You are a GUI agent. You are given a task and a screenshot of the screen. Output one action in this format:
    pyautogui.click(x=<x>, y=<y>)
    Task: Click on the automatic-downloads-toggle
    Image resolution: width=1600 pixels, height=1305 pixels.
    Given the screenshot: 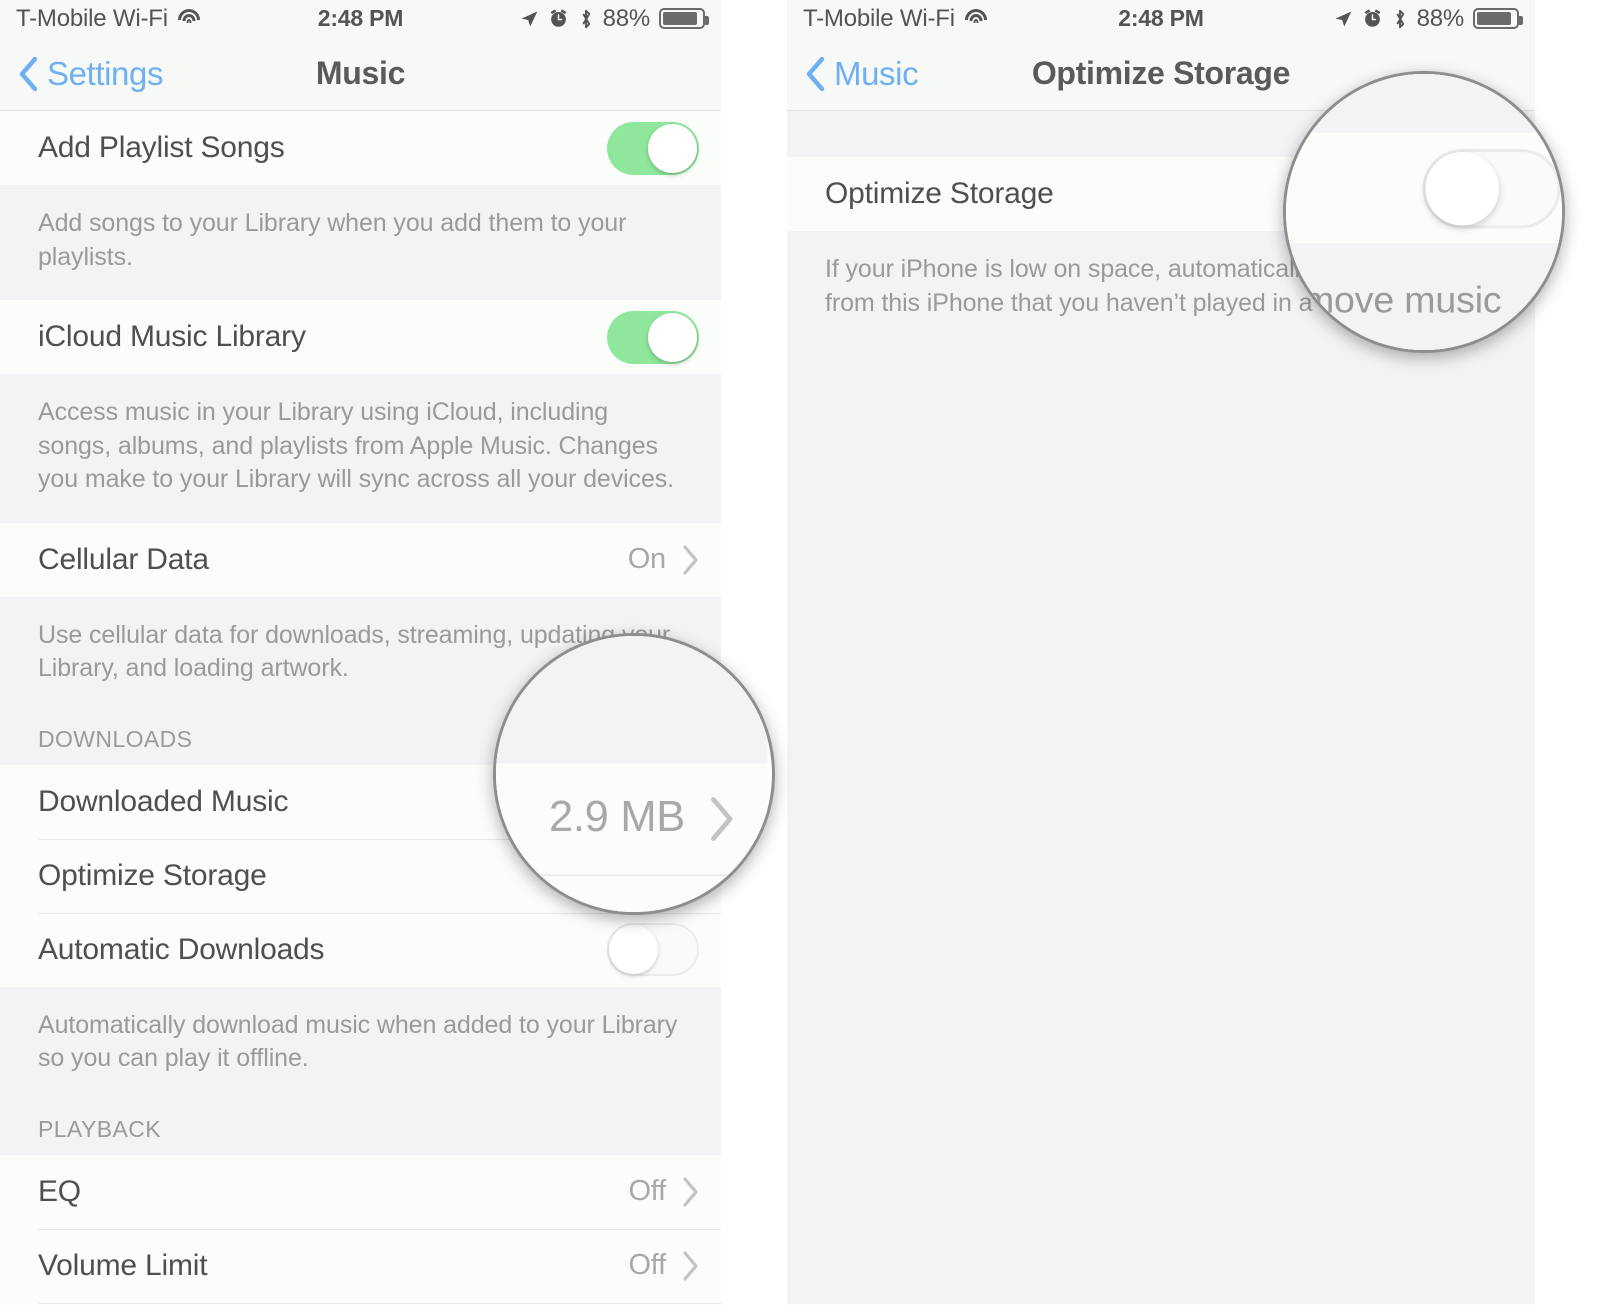 What is the action you would take?
    pyautogui.click(x=653, y=949)
    